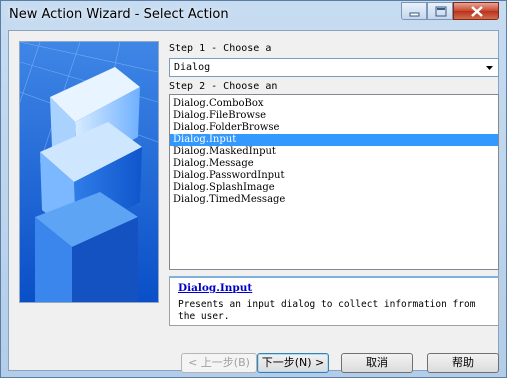  Describe the element at coordinates (489, 67) in the screenshot. I see `chevron-down-icon` at that location.